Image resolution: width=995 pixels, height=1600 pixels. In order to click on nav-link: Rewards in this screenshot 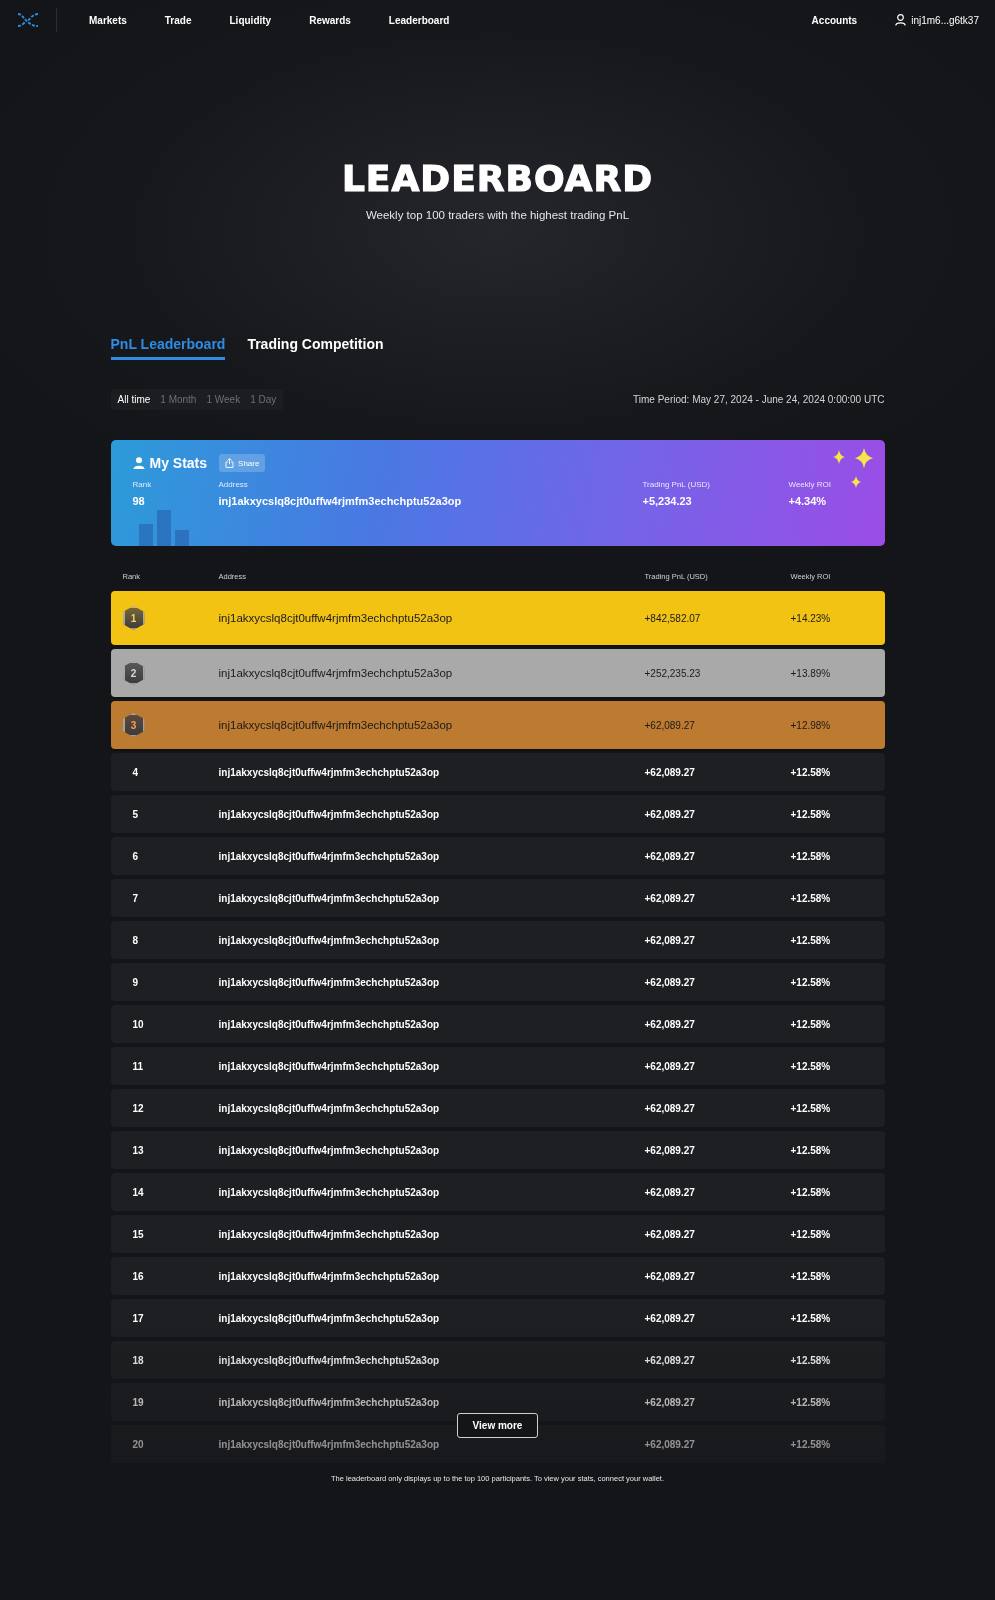, I will do `click(330, 20)`.